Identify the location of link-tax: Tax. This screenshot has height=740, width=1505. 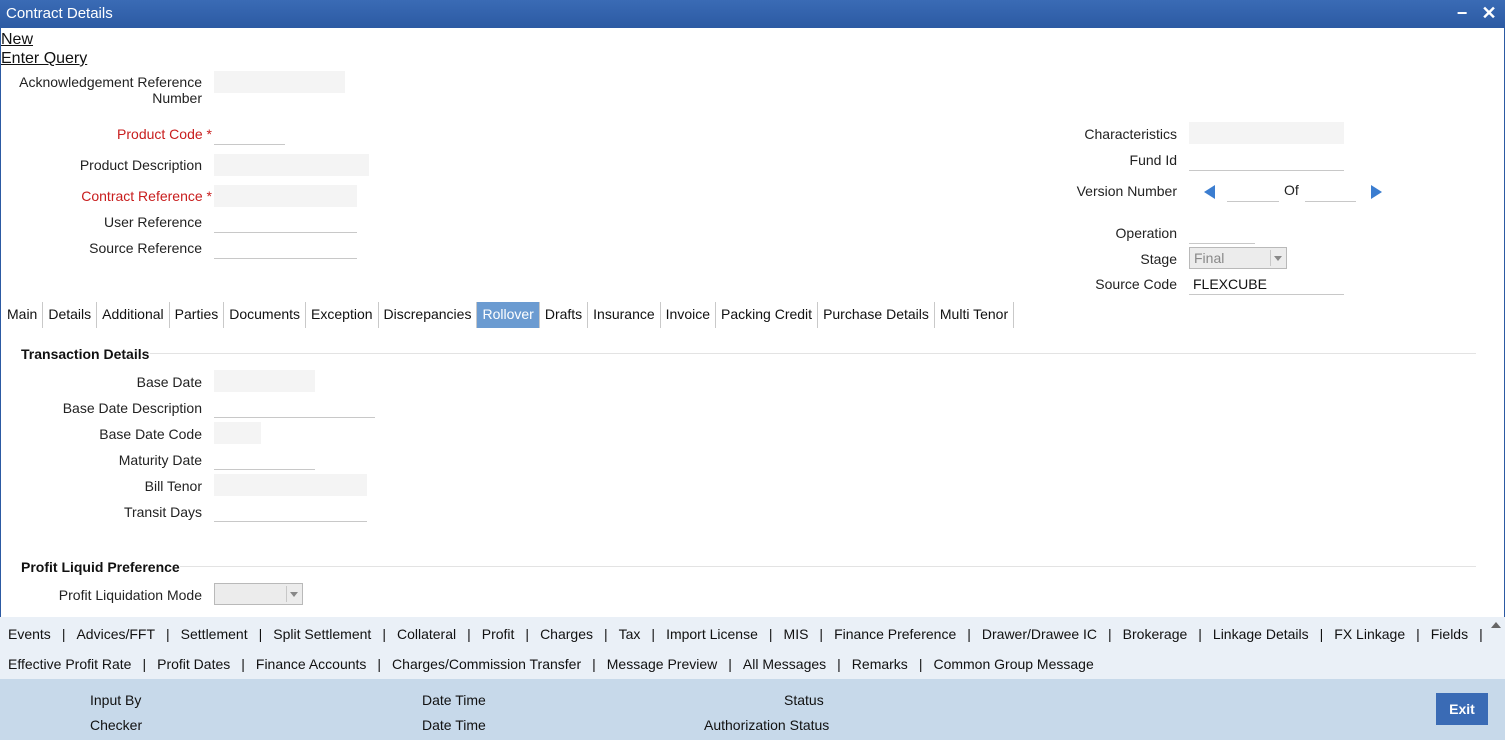
(630, 634).